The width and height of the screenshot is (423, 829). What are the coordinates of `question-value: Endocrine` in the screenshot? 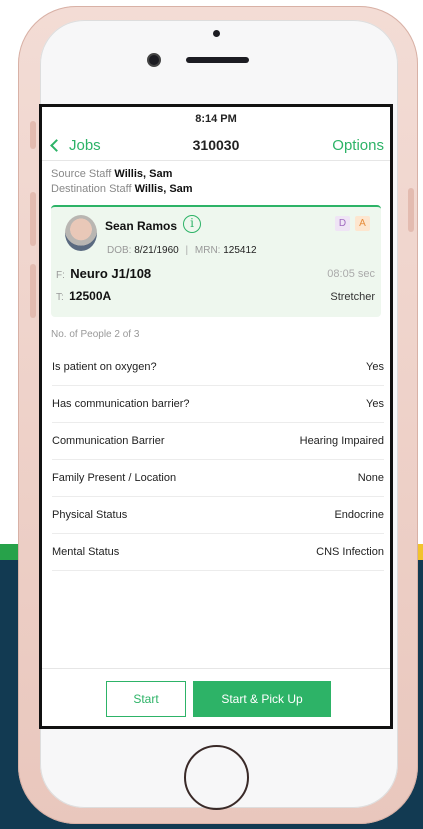 It's located at (359, 515).